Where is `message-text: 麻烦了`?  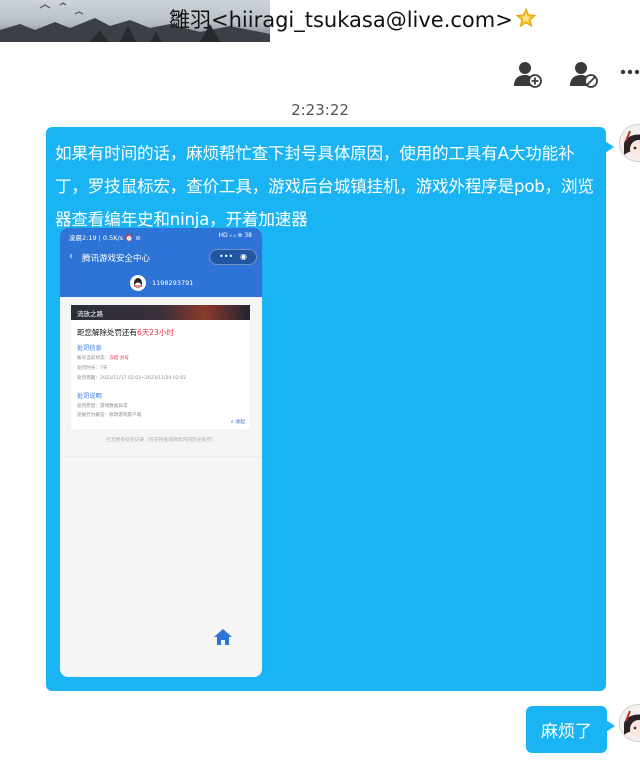
message-text: 麻烦了 is located at coordinates (566, 732).